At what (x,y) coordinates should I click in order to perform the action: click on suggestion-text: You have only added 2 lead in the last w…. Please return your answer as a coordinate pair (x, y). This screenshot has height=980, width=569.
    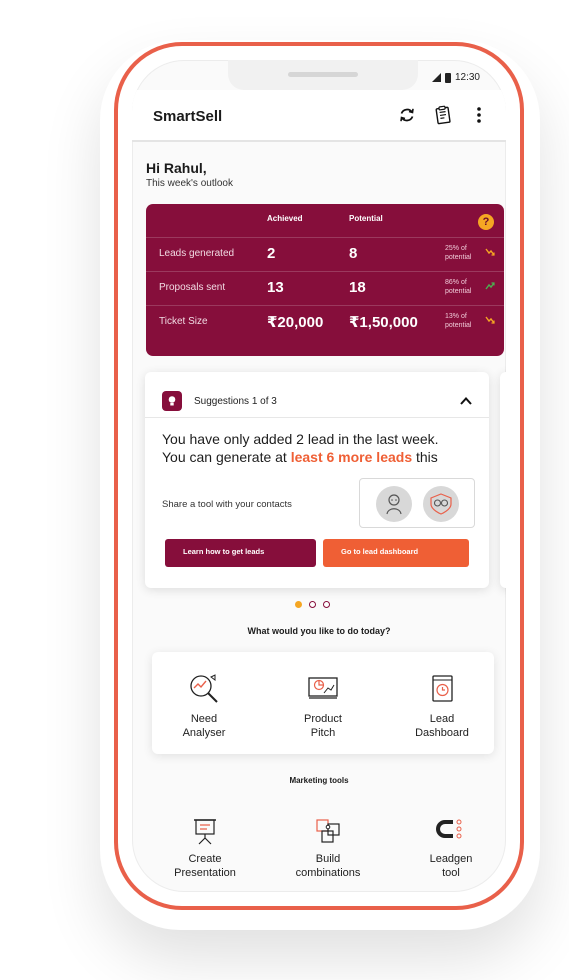
    Looking at the image, I should click on (322, 448).